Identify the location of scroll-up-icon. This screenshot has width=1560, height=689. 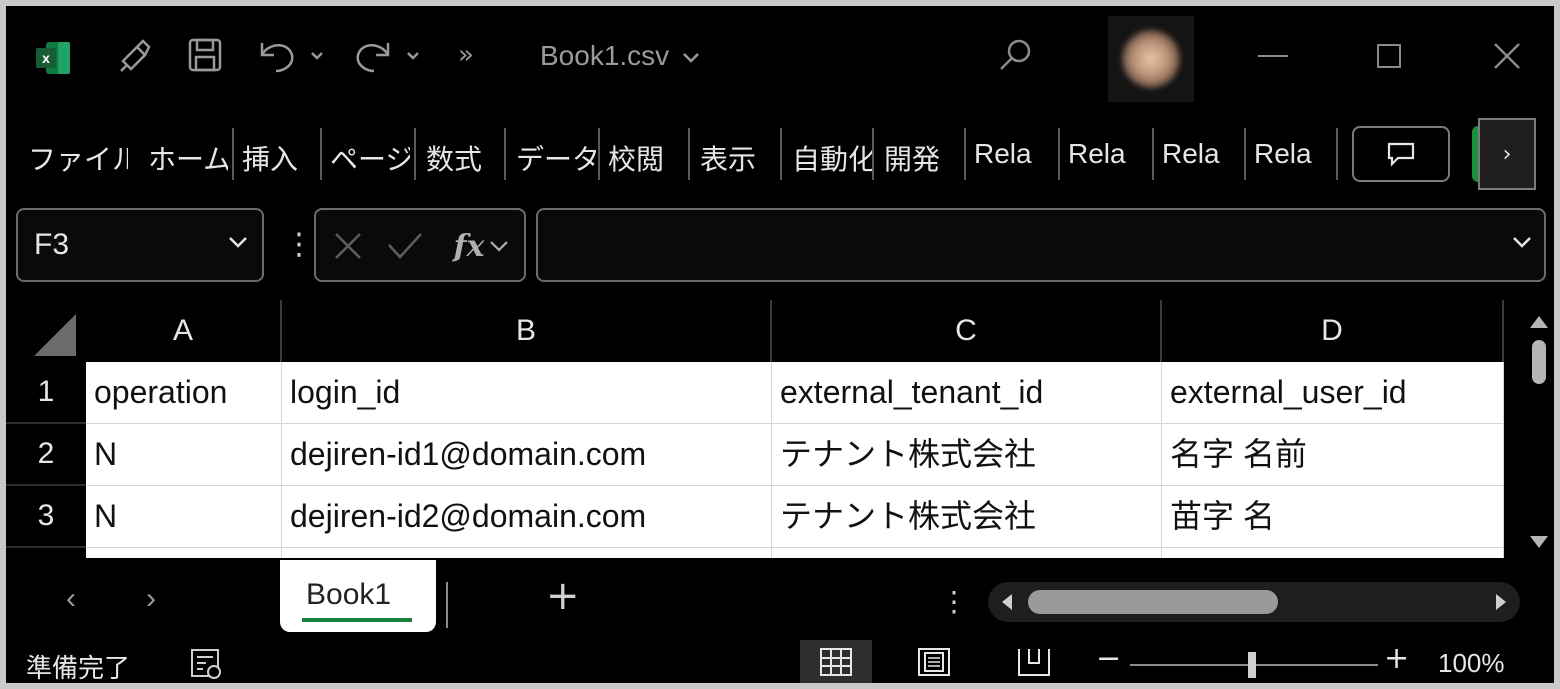
(1539, 322).